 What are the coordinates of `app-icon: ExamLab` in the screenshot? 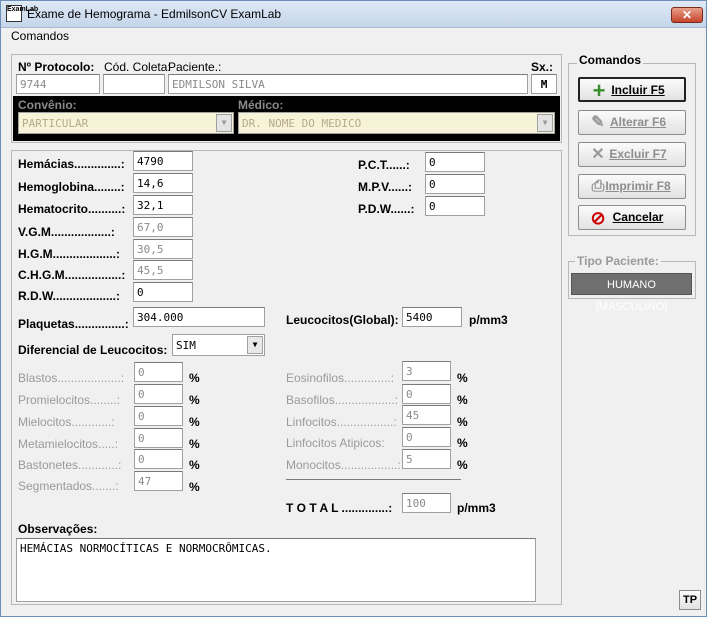 It's located at (22, 13).